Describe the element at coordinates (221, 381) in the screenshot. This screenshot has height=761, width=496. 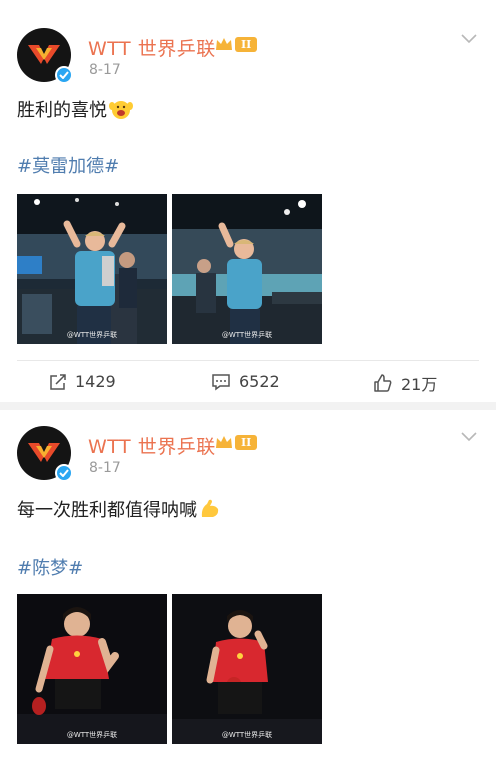
I see `comment-icon` at that location.